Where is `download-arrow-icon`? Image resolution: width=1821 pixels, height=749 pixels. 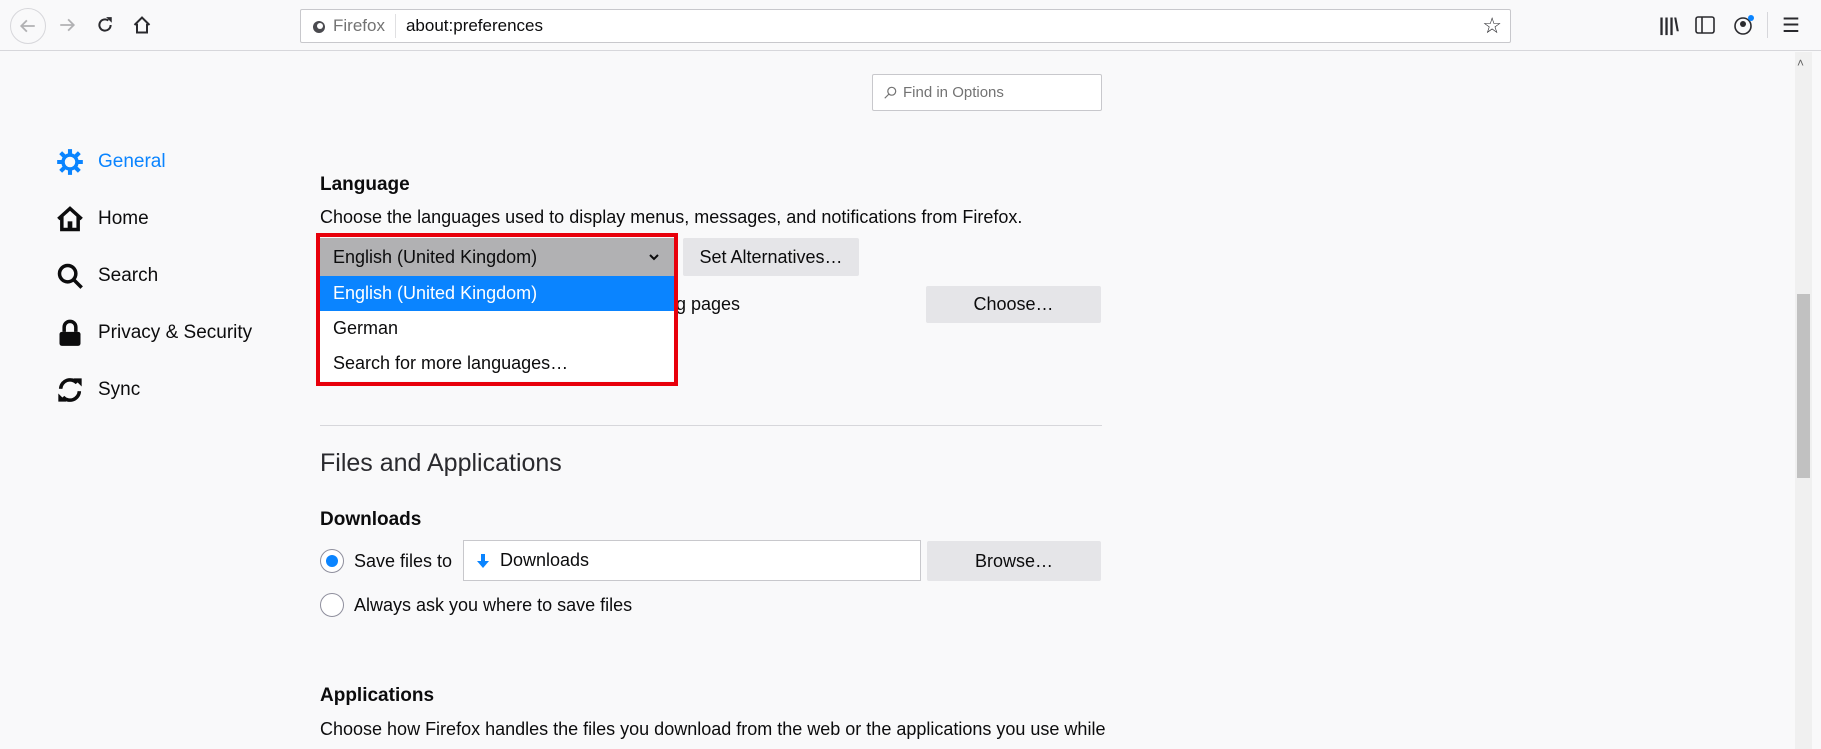
download-arrow-icon is located at coordinates (483, 560).